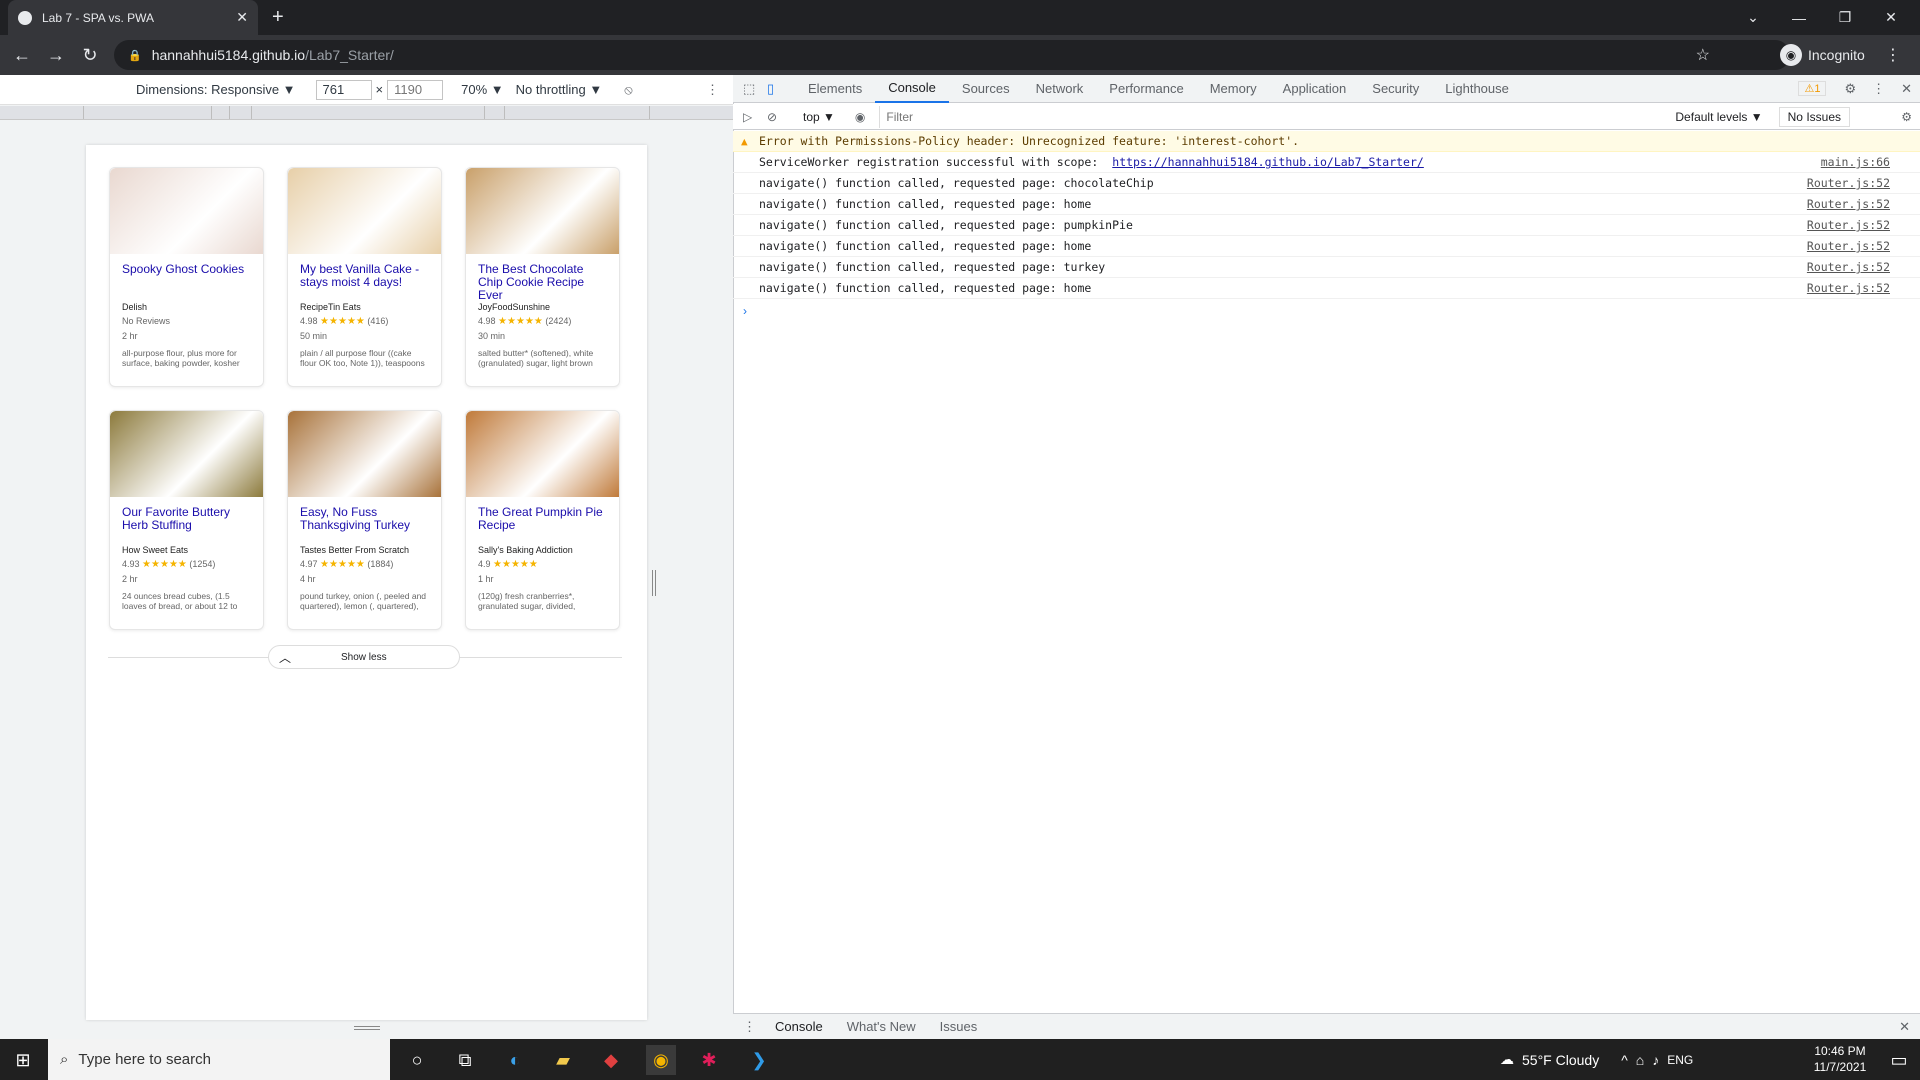  I want to click on close-drawer-icon: ✕, so click(1904, 1027).